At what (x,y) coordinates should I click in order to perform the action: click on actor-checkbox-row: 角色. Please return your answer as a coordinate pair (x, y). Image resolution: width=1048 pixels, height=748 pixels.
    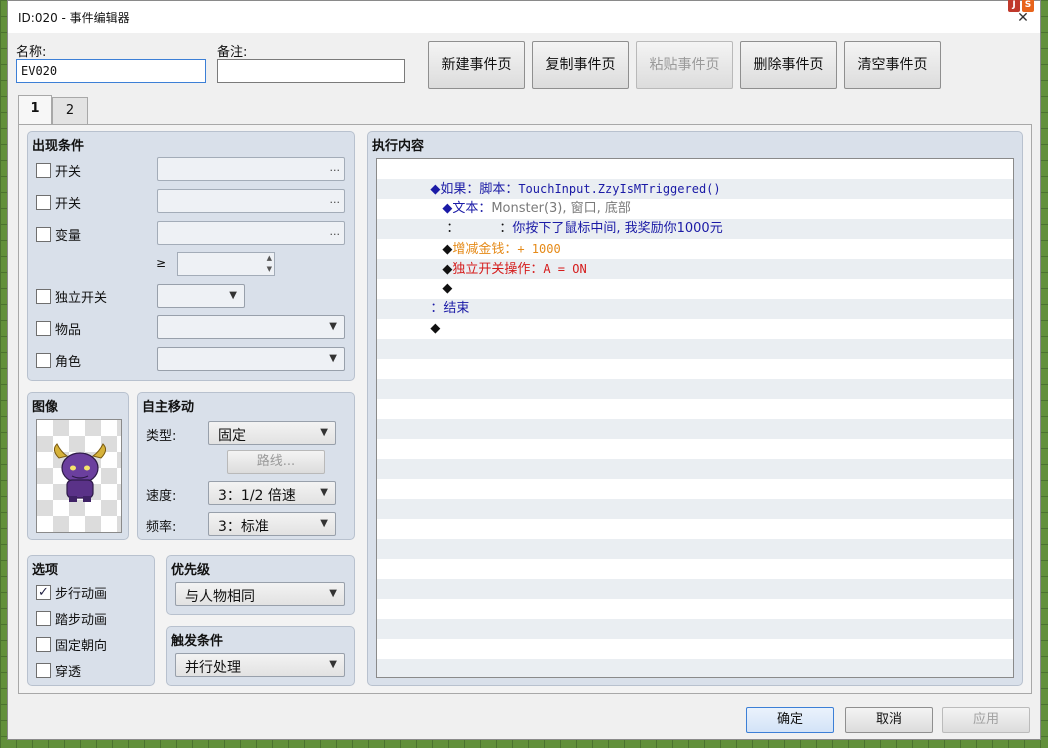
    Looking at the image, I should click on (58, 360).